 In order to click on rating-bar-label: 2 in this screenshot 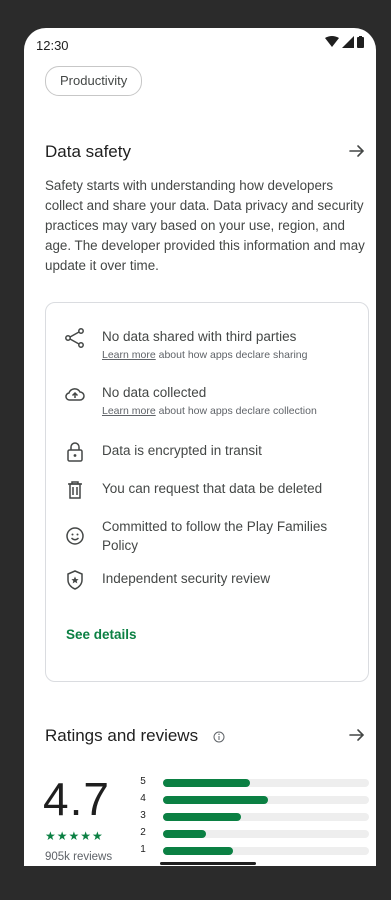, I will do `click(143, 832)`.